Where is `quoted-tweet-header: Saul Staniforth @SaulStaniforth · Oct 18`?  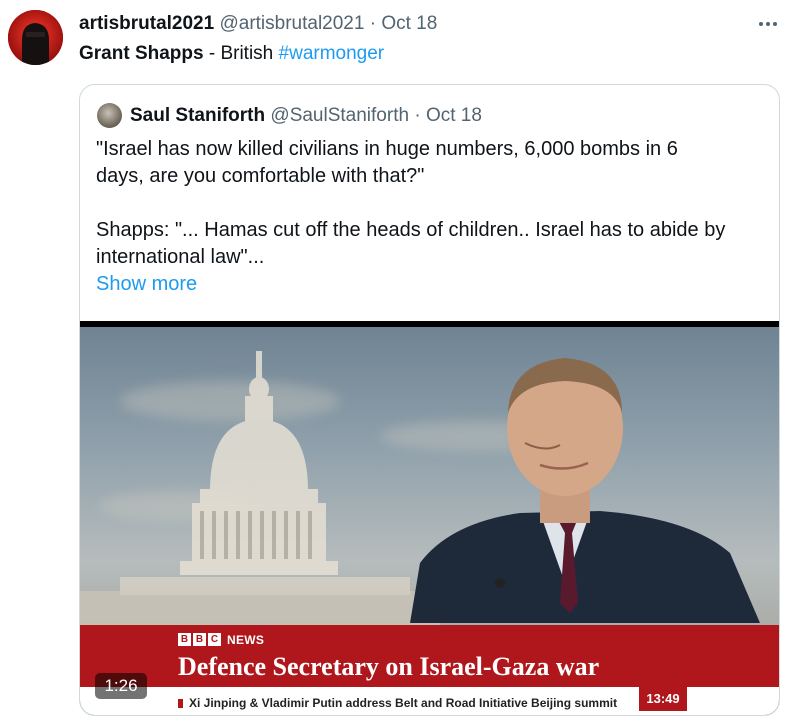
quoted-tweet-header: Saul Staniforth @SaulStaniforth · Oct 18 is located at coordinates (306, 115).